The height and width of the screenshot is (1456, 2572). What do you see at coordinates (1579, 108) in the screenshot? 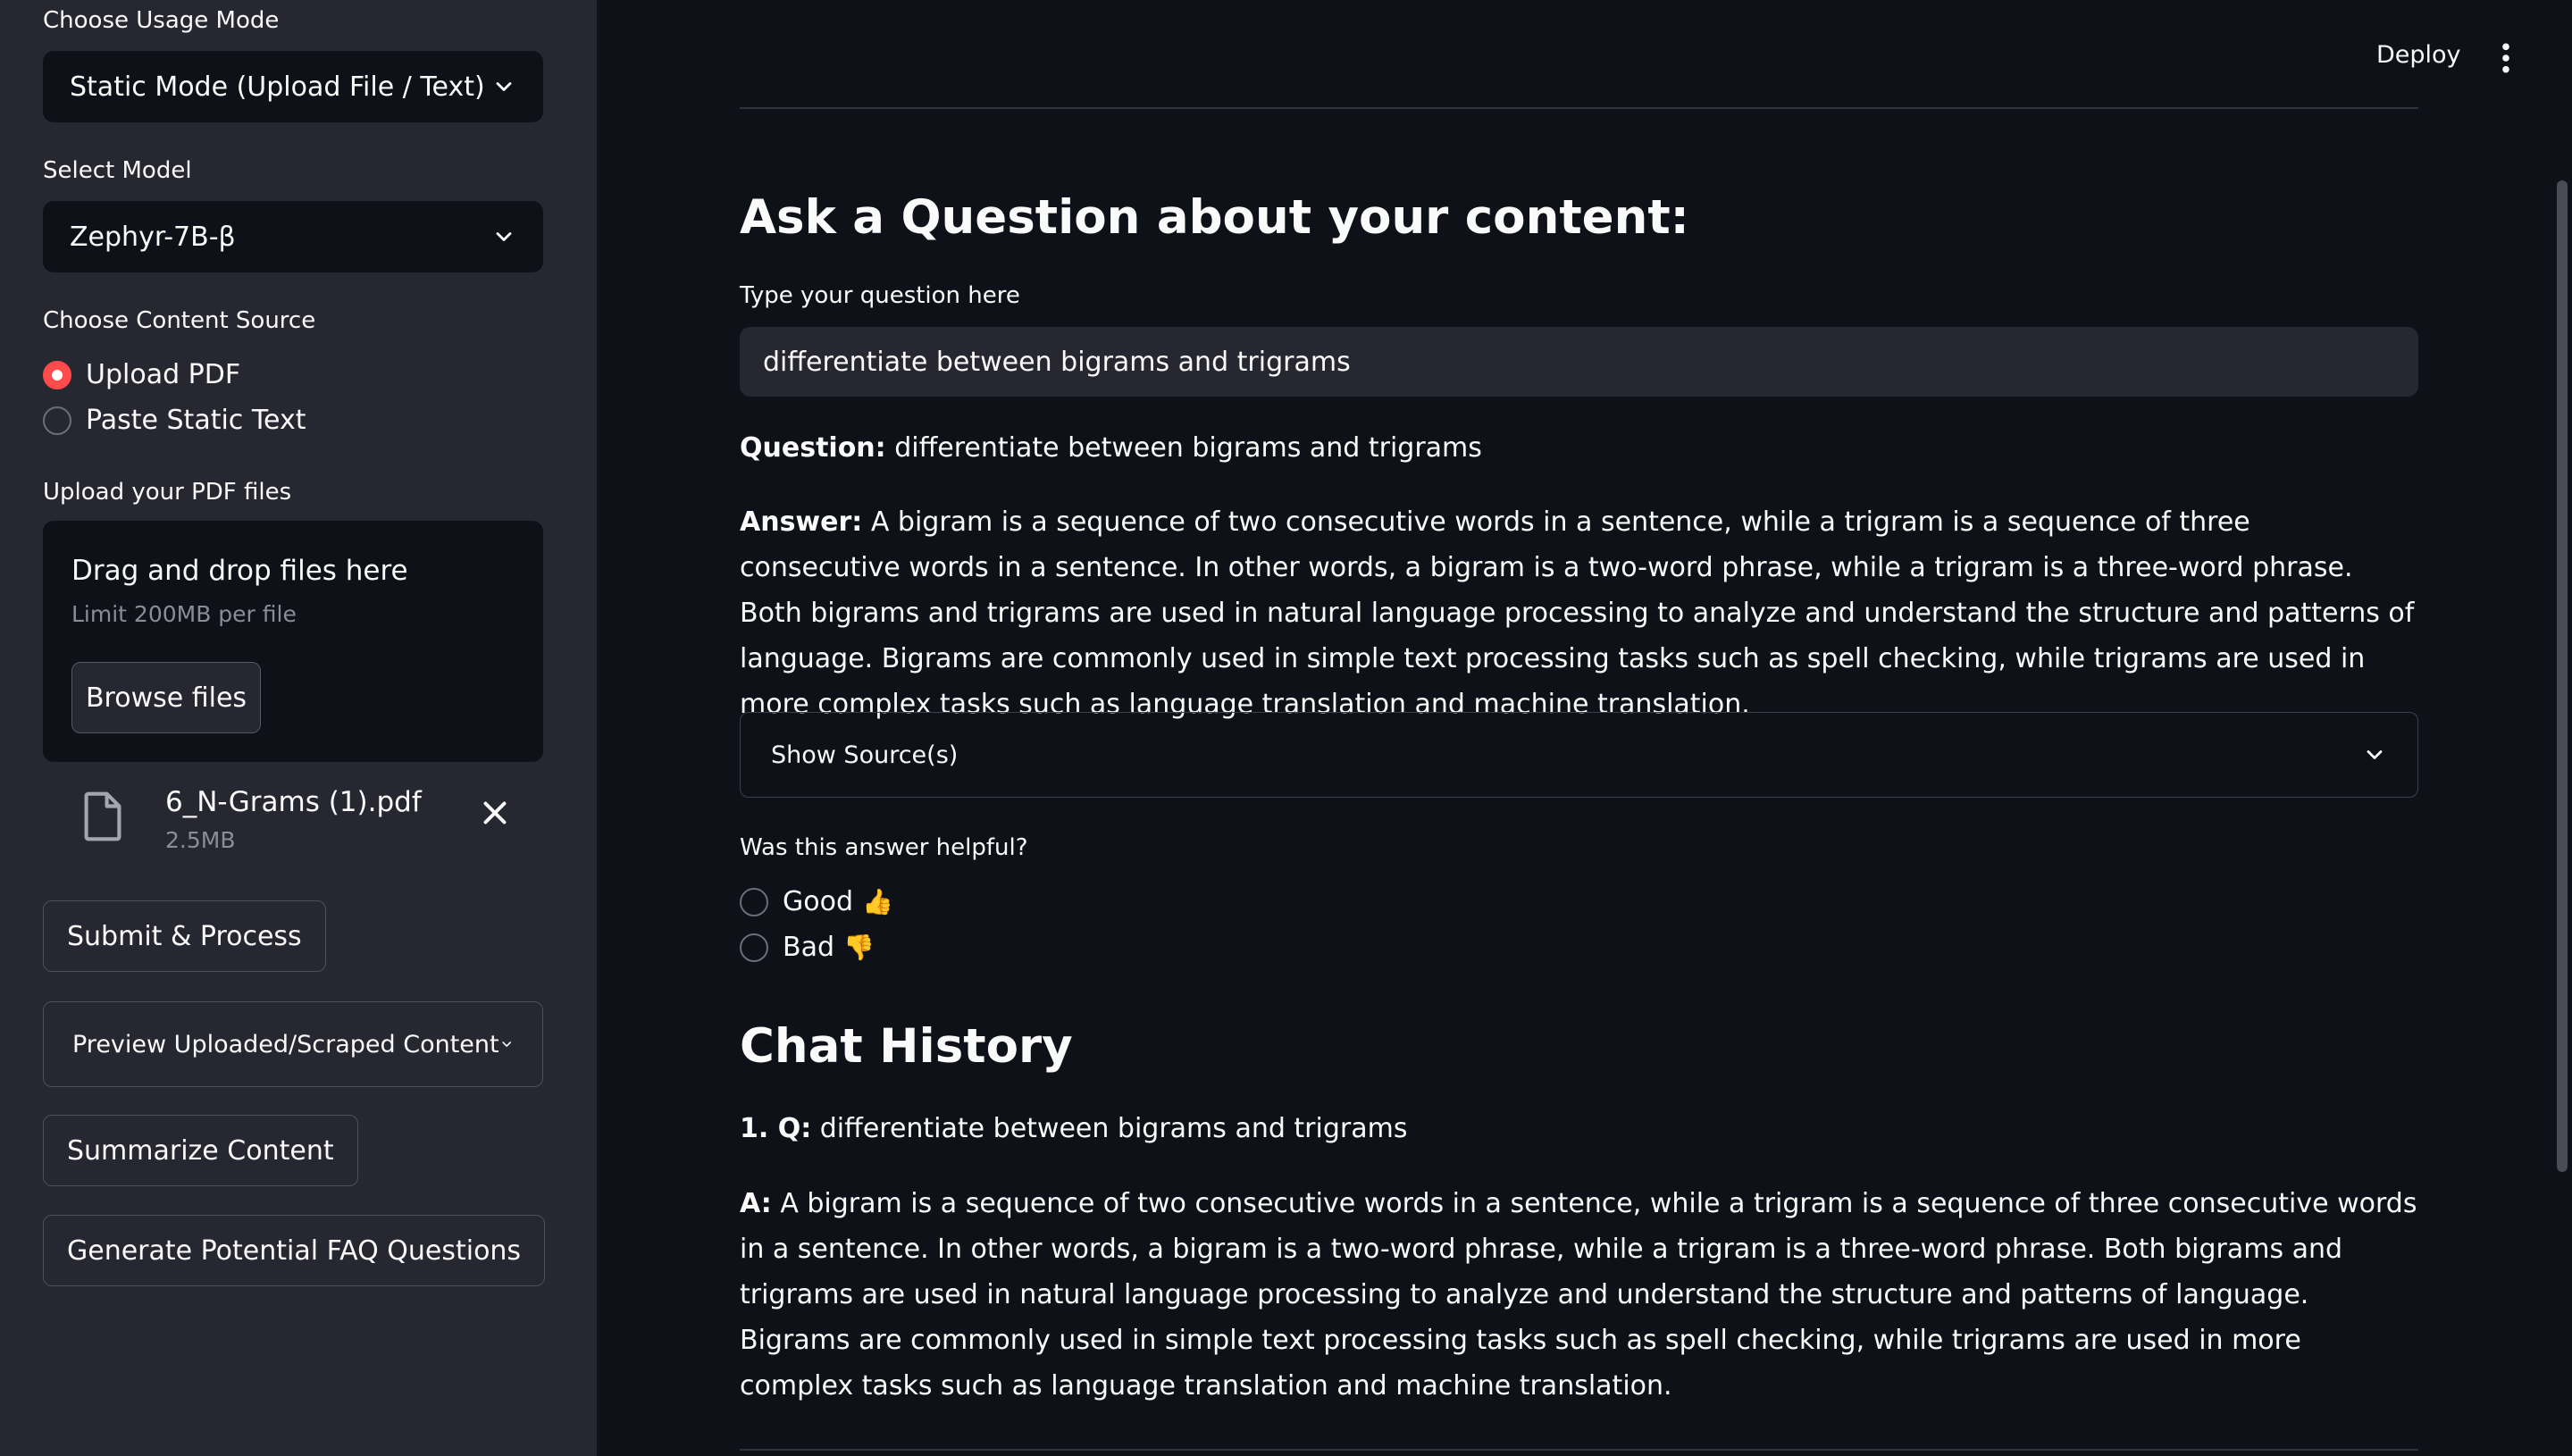
I see `header-divider` at bounding box center [1579, 108].